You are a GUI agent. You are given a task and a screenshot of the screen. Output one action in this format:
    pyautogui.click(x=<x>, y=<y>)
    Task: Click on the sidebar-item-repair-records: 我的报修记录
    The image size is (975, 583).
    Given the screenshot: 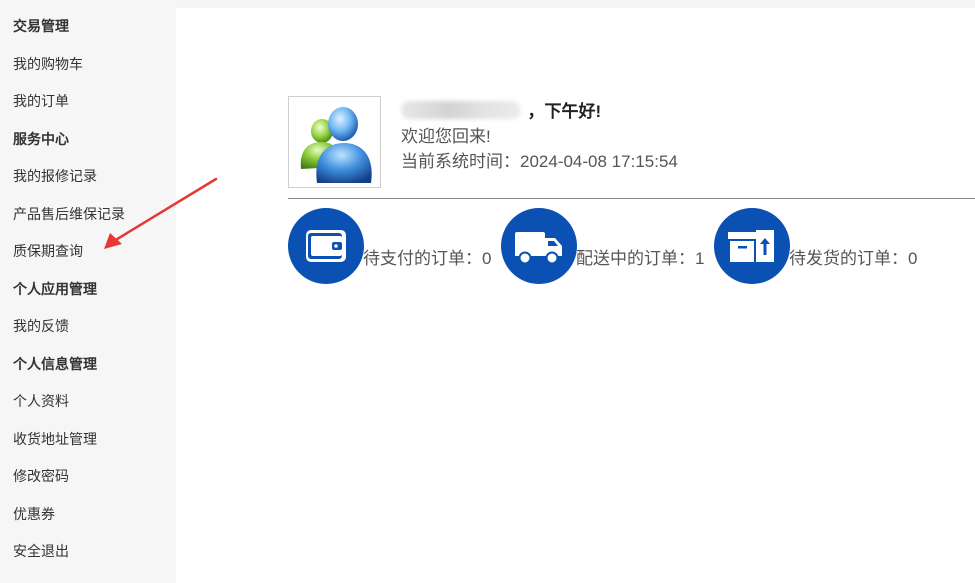 What is the action you would take?
    pyautogui.click(x=55, y=176)
    